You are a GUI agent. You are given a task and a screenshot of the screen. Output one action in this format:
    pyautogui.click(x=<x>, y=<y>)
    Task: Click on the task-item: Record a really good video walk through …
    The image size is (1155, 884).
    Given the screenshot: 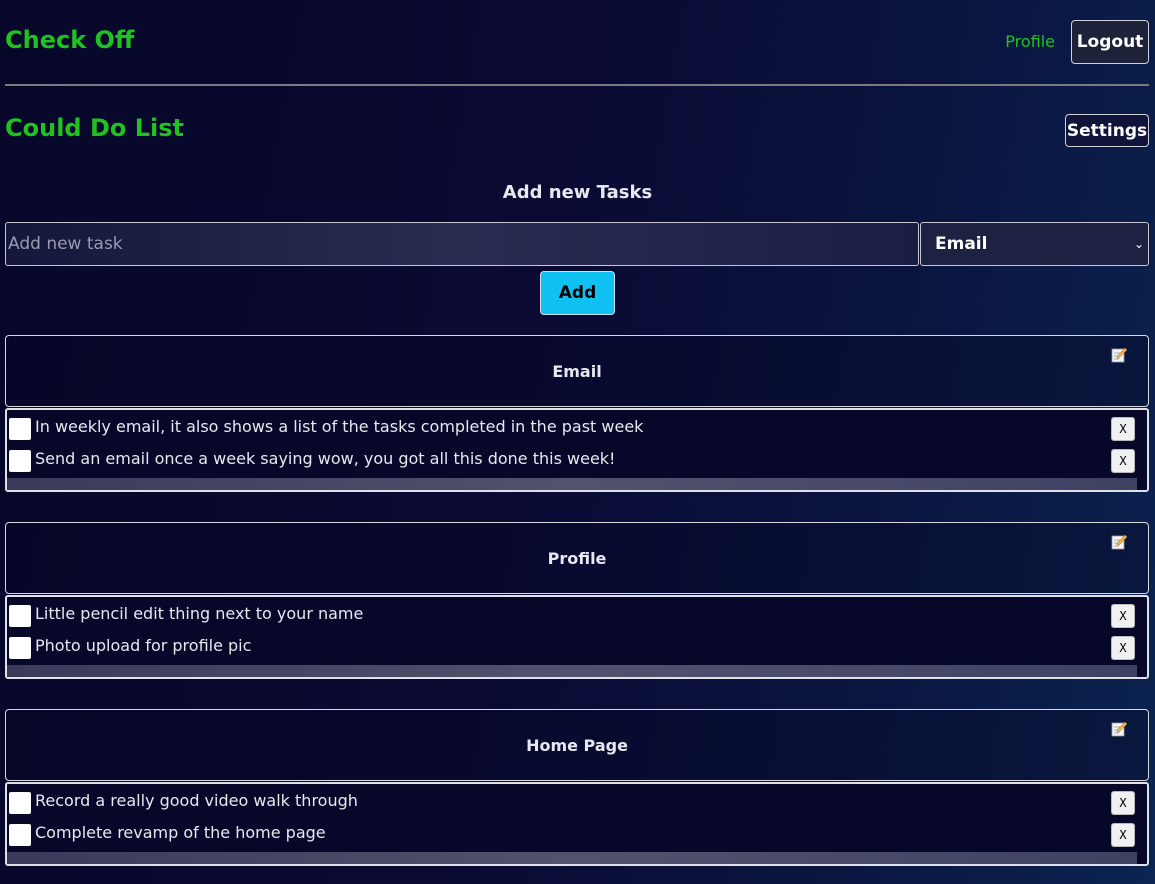 What is the action you would take?
    pyautogui.click(x=577, y=802)
    